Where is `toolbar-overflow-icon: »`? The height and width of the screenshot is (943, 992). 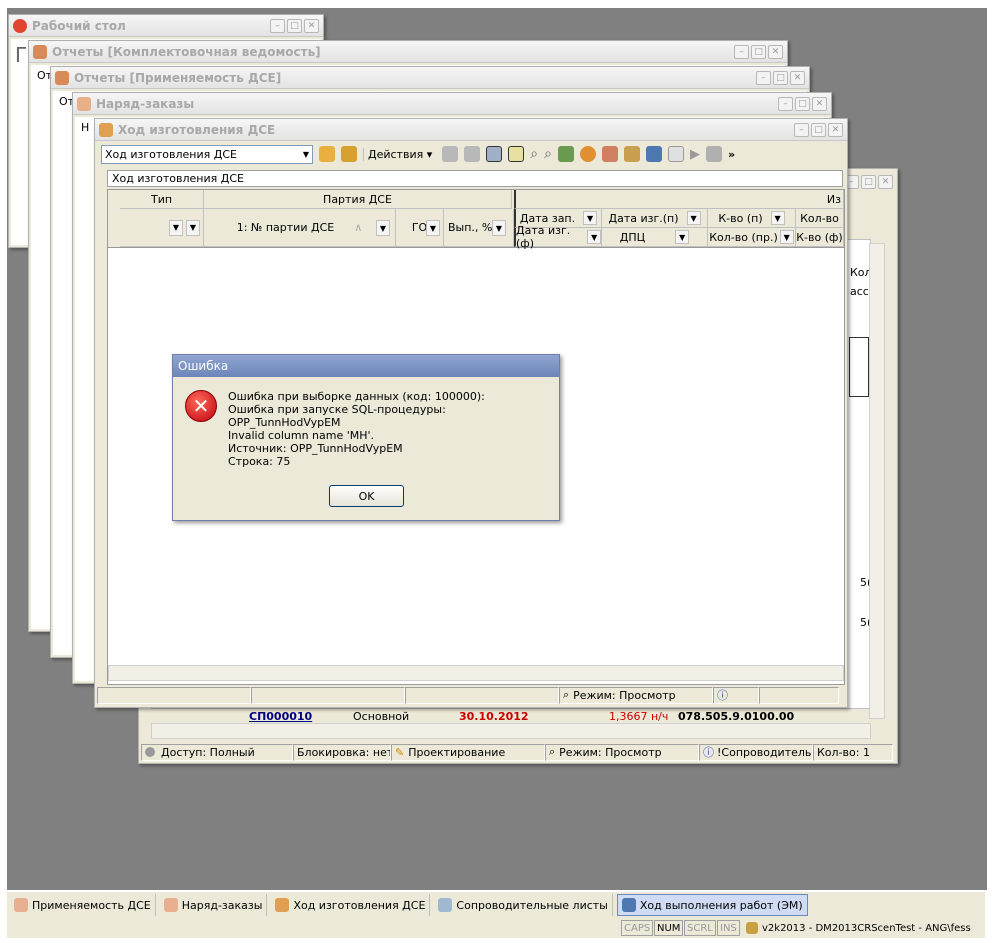
toolbar-overflow-icon: » is located at coordinates (731, 154).